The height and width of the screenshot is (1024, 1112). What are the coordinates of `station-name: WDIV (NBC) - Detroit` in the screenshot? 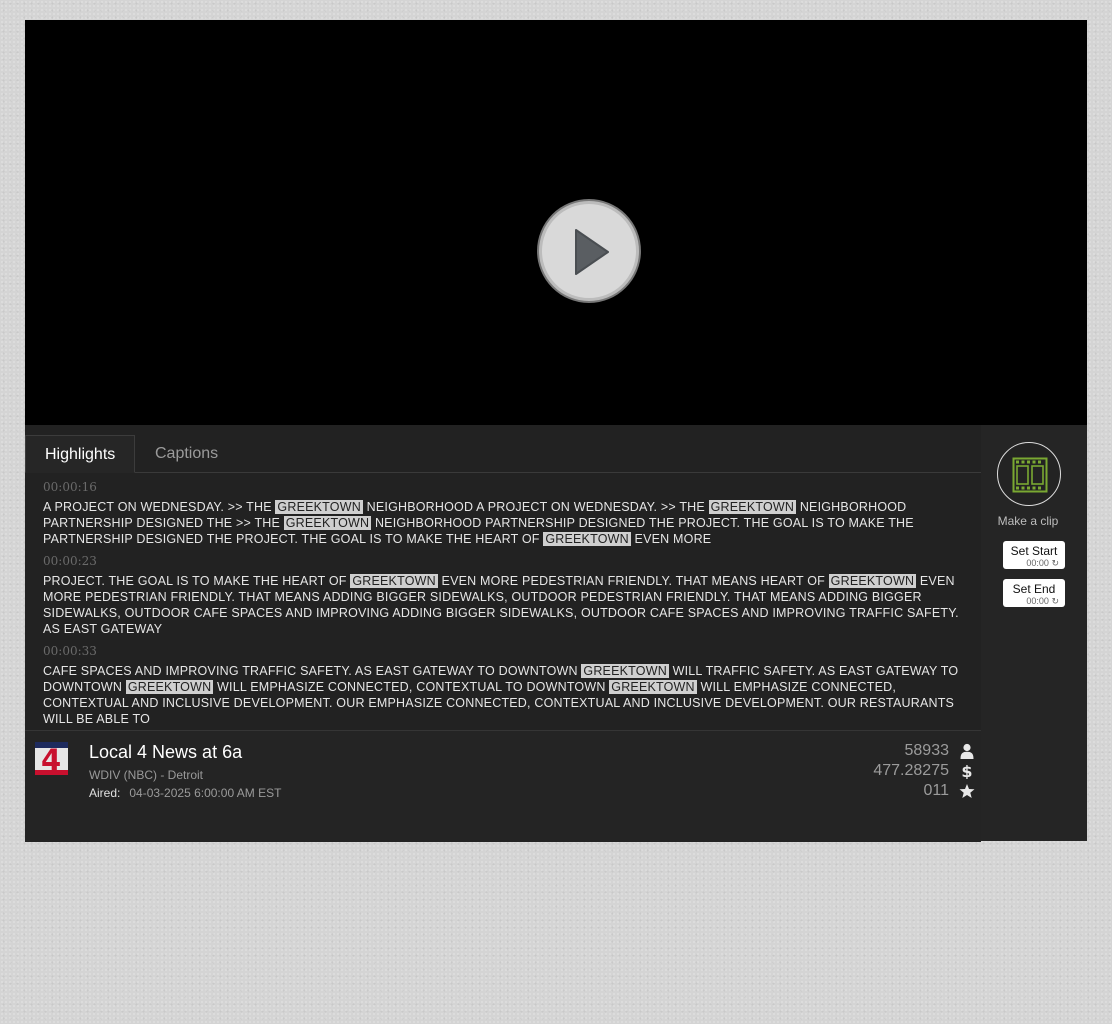 It's located at (146, 775).